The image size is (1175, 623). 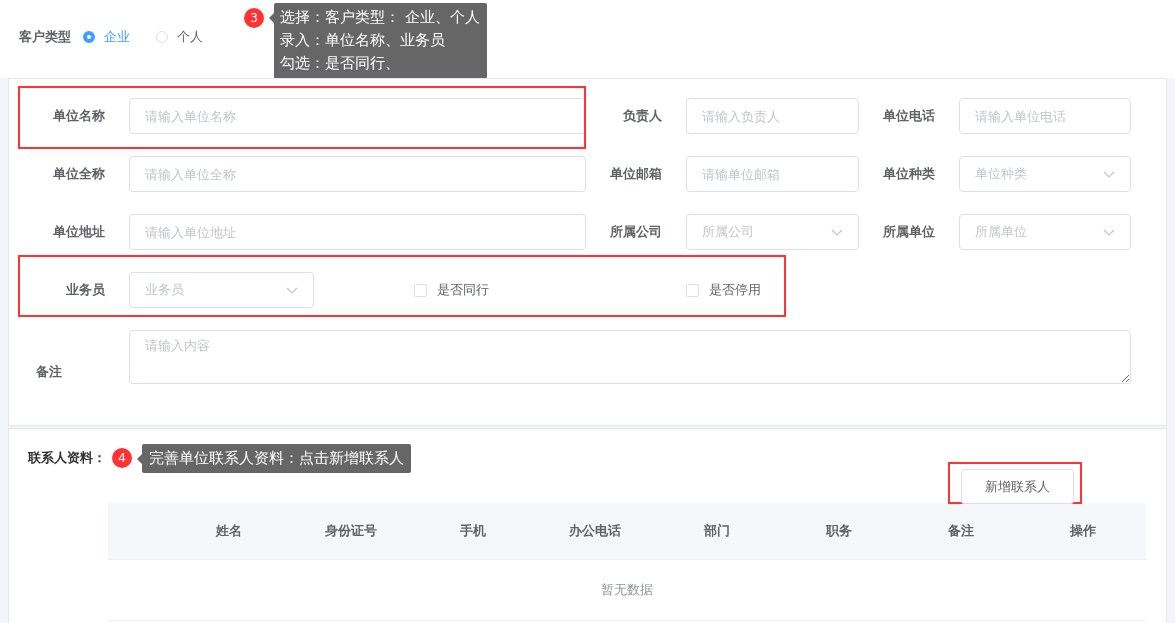 I want to click on field-label: 所属单位, so click(x=909, y=232).